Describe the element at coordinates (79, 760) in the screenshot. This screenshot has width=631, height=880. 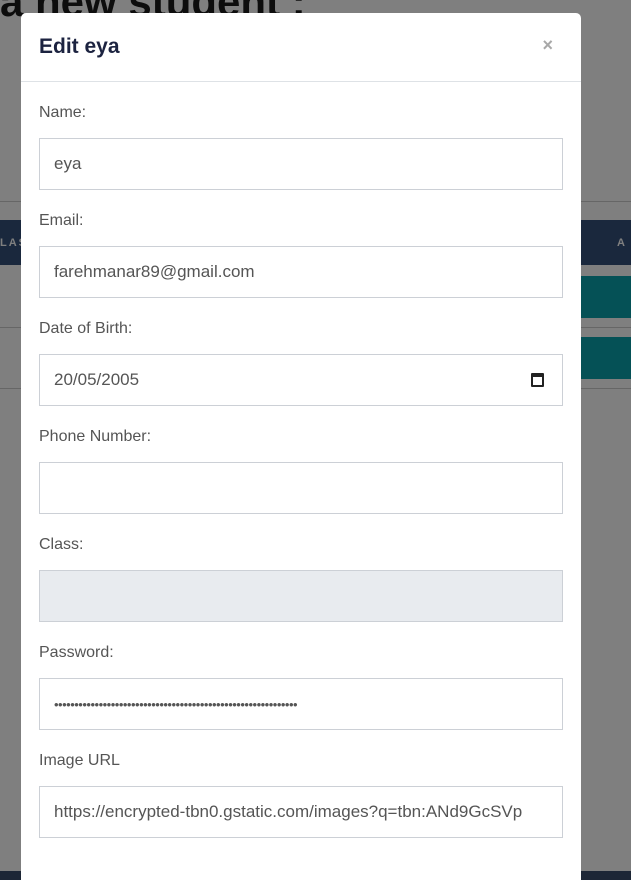
I see `image-url-label: Image URL` at that location.